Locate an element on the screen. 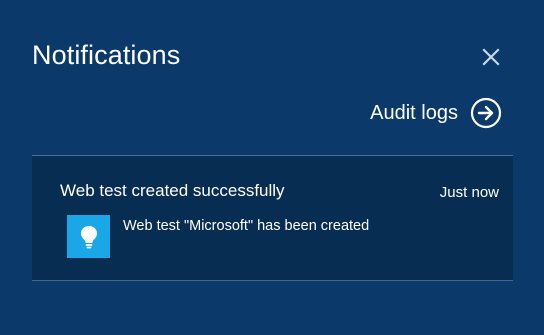 This screenshot has width=544, height=335. notification-icon-tile is located at coordinates (88, 236).